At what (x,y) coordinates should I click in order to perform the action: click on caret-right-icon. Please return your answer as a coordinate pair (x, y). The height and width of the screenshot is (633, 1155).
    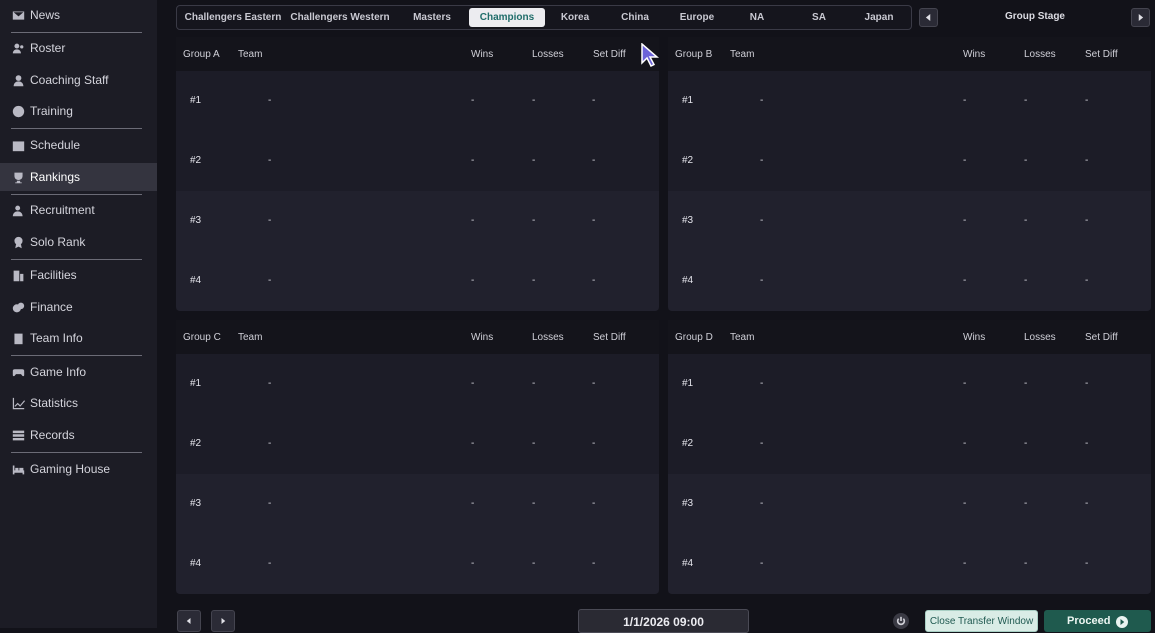
    Looking at the image, I should click on (223, 621).